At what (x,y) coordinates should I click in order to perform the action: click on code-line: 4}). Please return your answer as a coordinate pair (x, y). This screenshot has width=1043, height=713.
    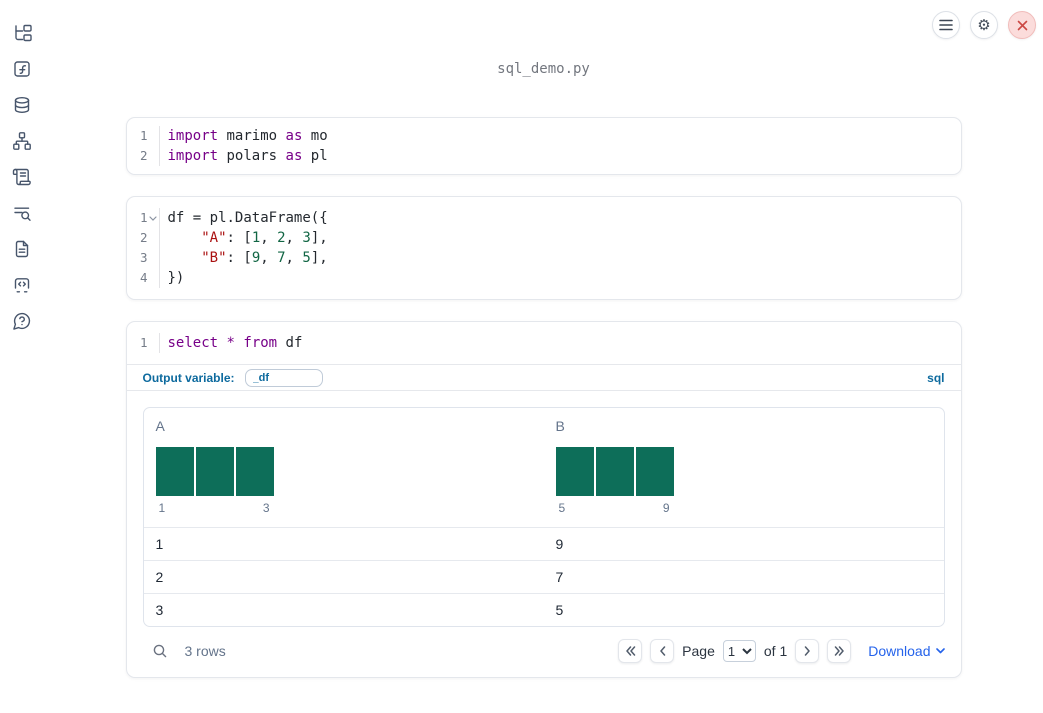
    Looking at the image, I should click on (544, 278).